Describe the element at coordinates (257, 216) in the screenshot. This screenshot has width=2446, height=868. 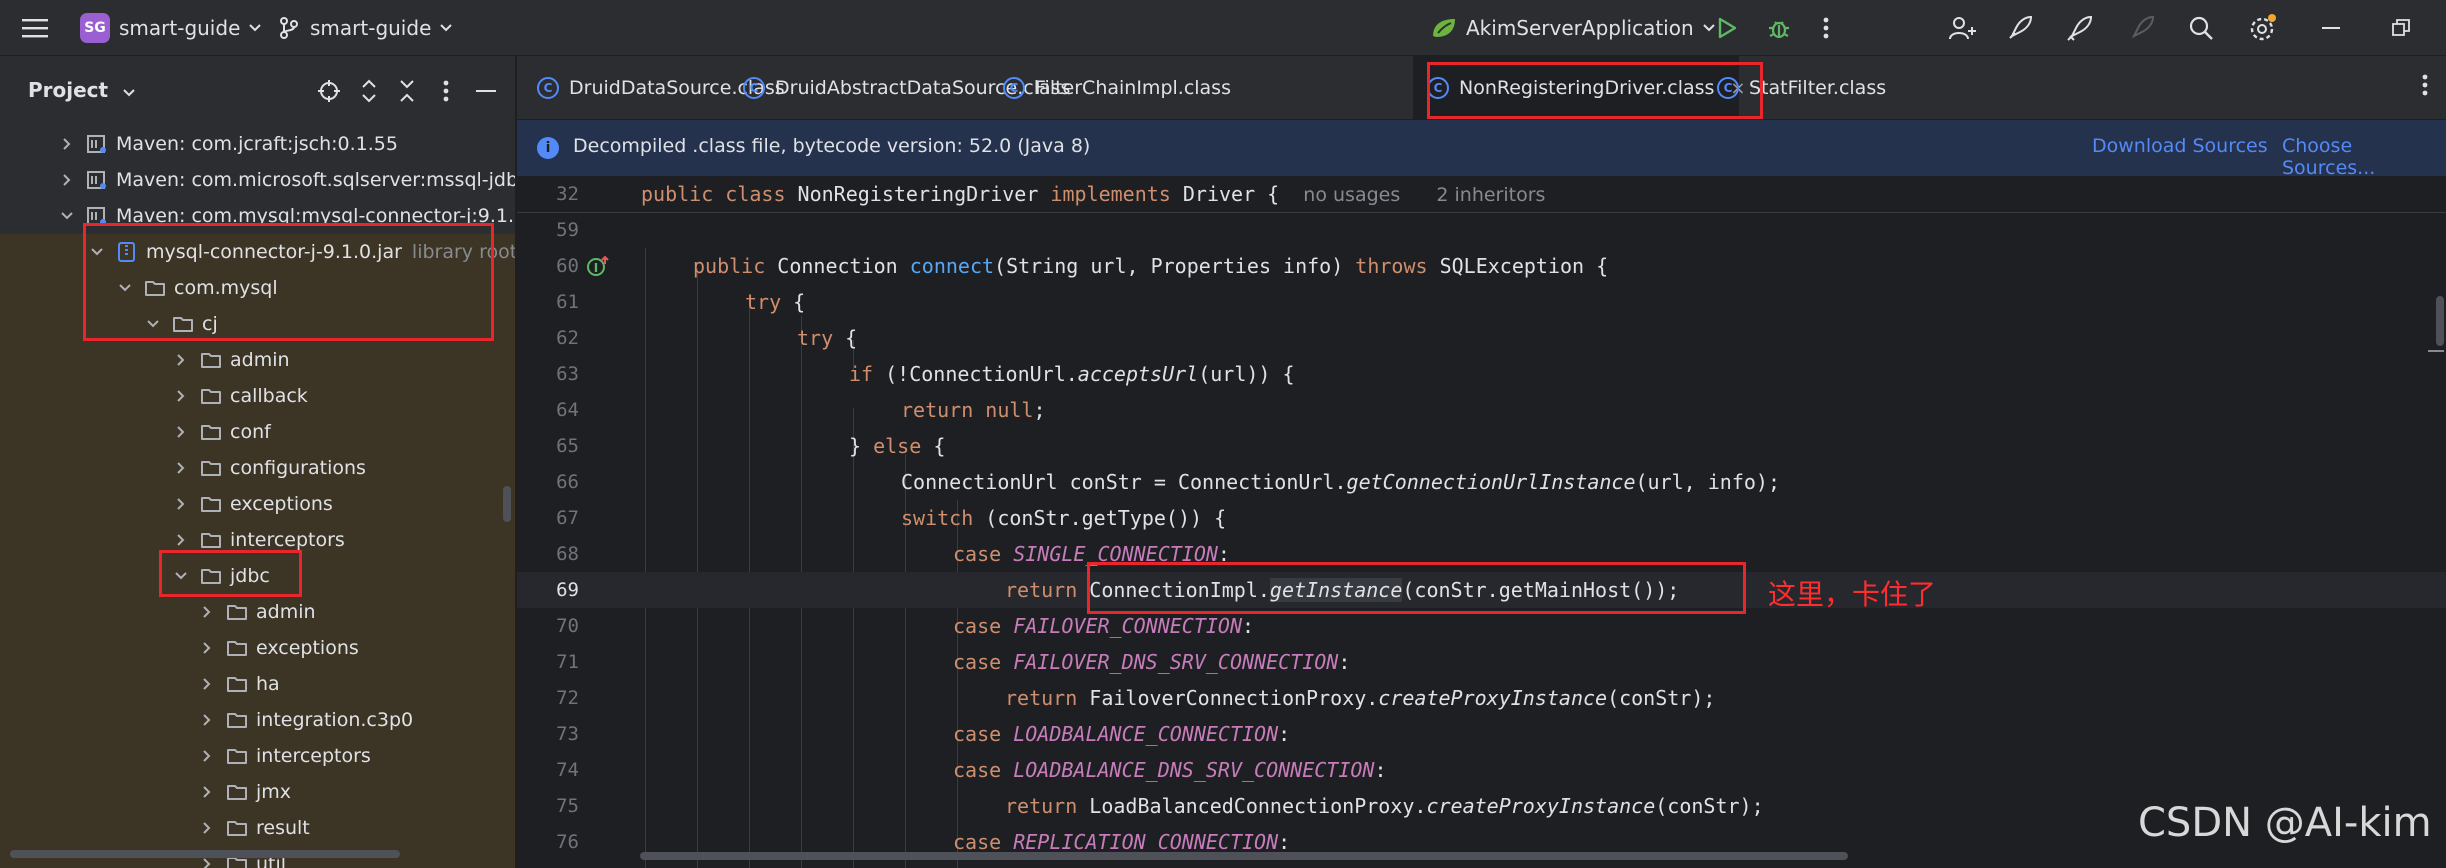
I see `tree-item: Maven: com.mysql:mysql-connector-j:9.1.0` at that location.